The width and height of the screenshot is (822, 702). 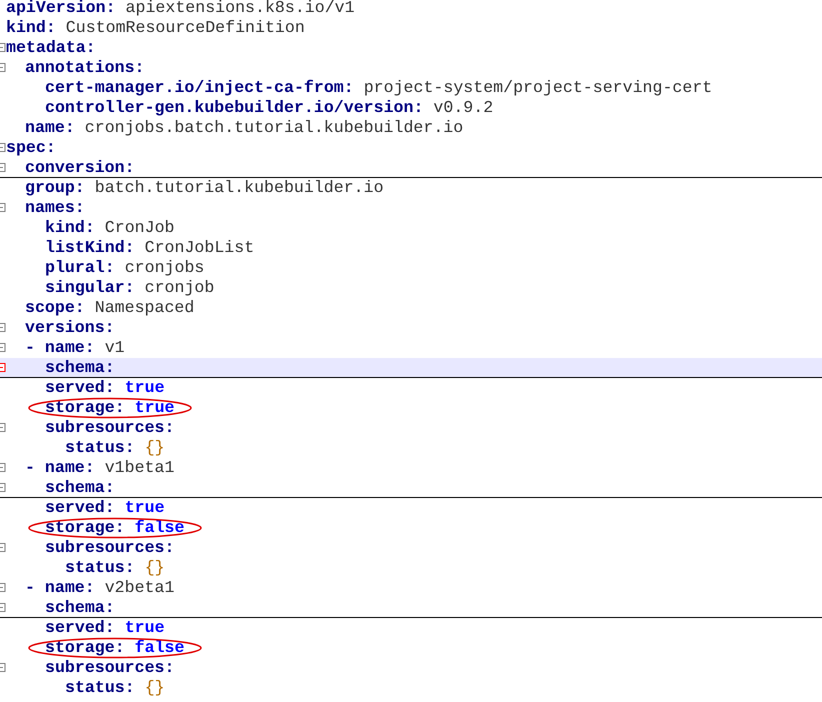 I want to click on yaml-key: listKind:, so click(x=90, y=247).